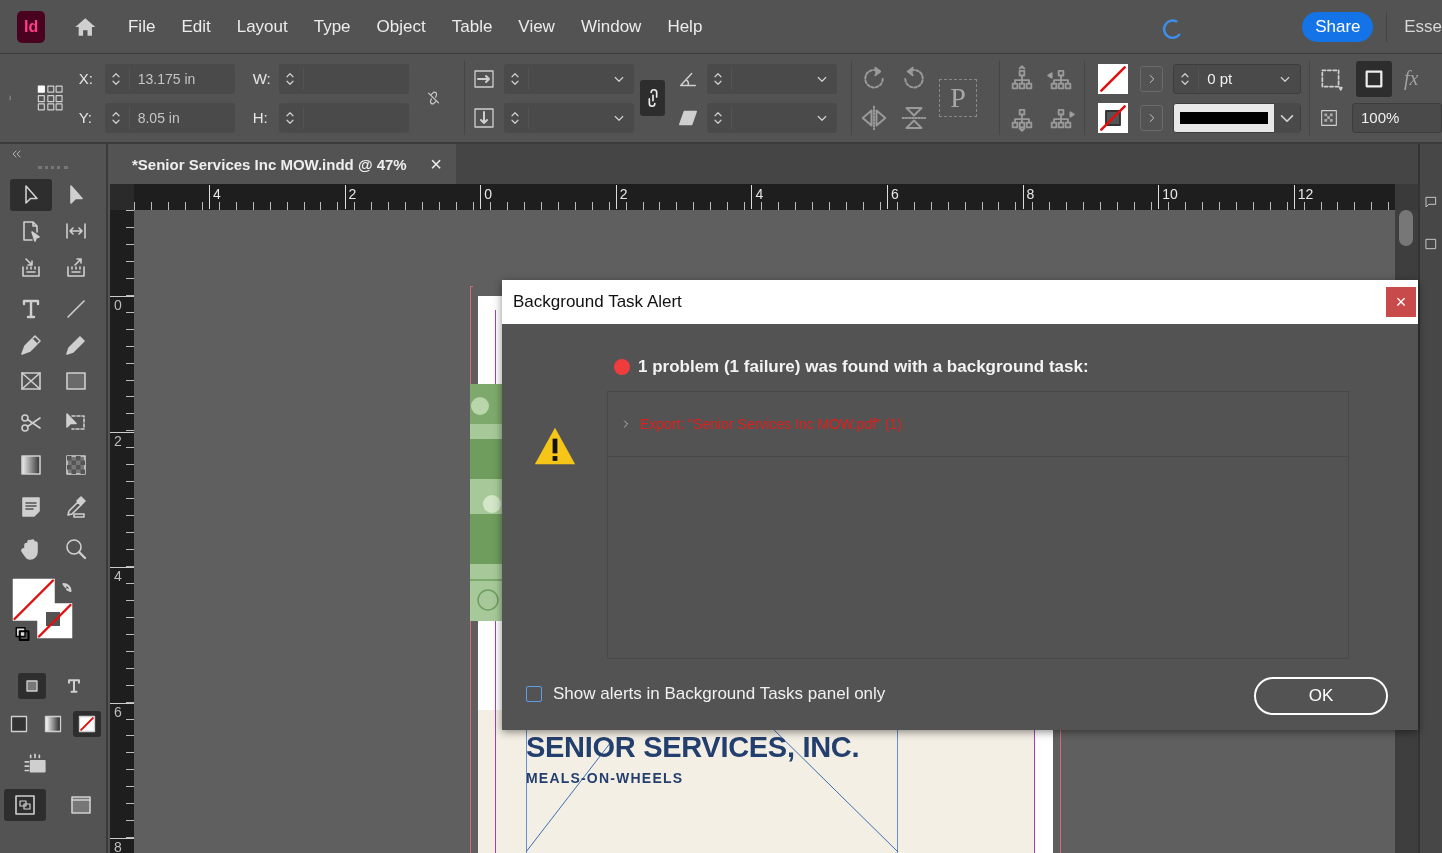 The height and width of the screenshot is (853, 1442). Describe the element at coordinates (343, 78) in the screenshot. I see `width-field` at that location.